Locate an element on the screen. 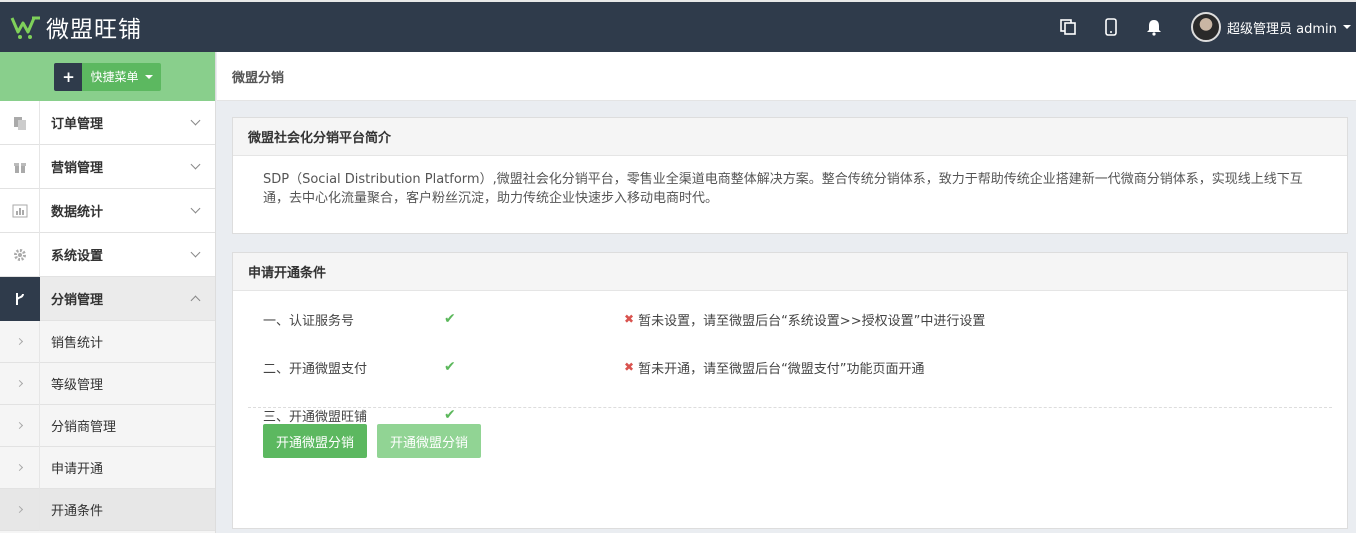  condition-name: 二、开通微盟支付 is located at coordinates (315, 369).